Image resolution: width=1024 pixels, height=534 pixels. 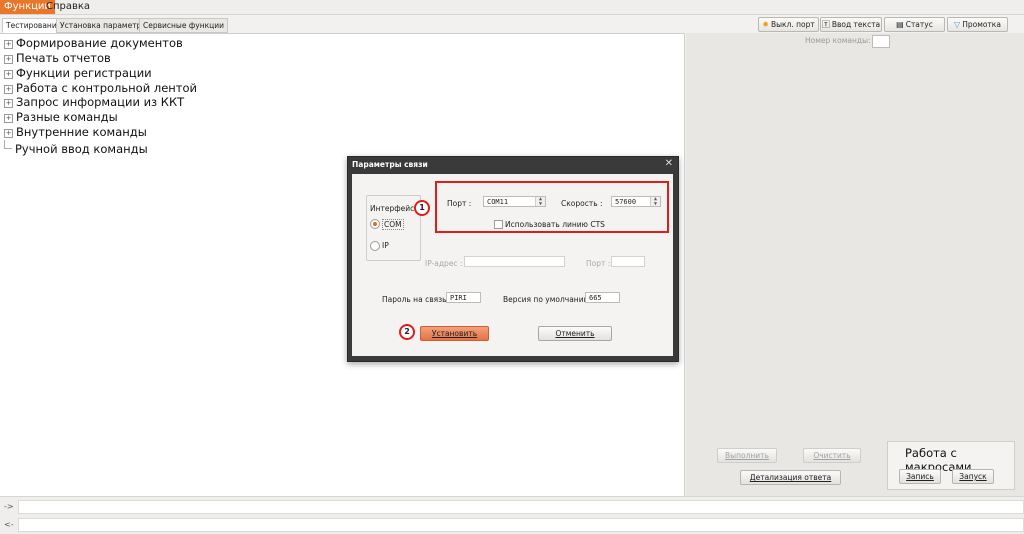 I want to click on ip-address-input, so click(x=514, y=261).